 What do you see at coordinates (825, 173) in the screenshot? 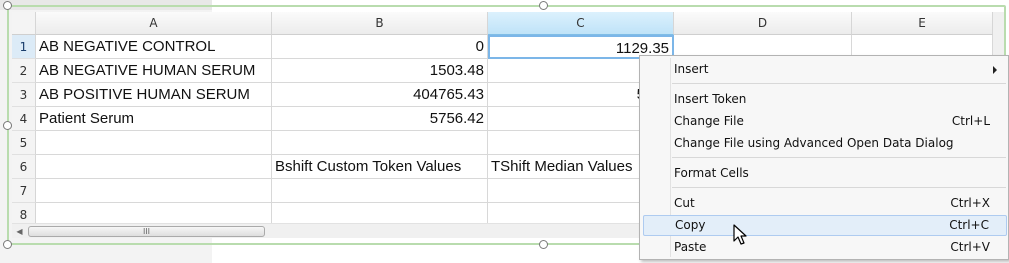
I see `menu-item-format-cells: Format Cells` at bounding box center [825, 173].